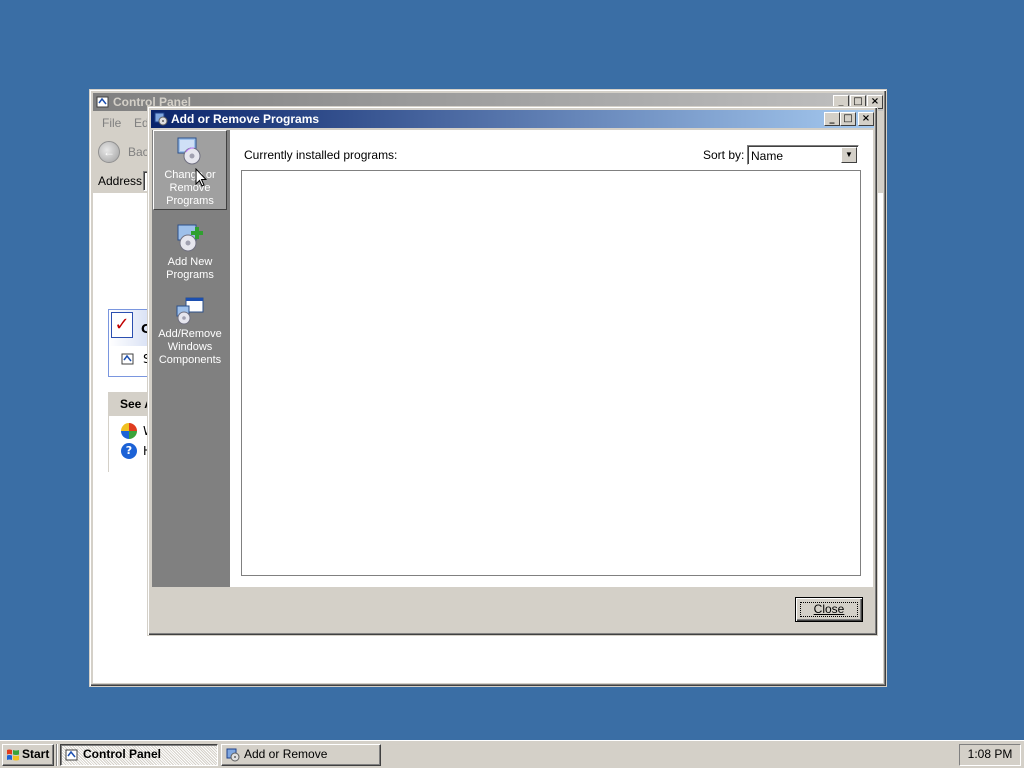 The width and height of the screenshot is (1024, 768). I want to click on taskbar-item-control-panel: Control Panel, so click(139, 755).